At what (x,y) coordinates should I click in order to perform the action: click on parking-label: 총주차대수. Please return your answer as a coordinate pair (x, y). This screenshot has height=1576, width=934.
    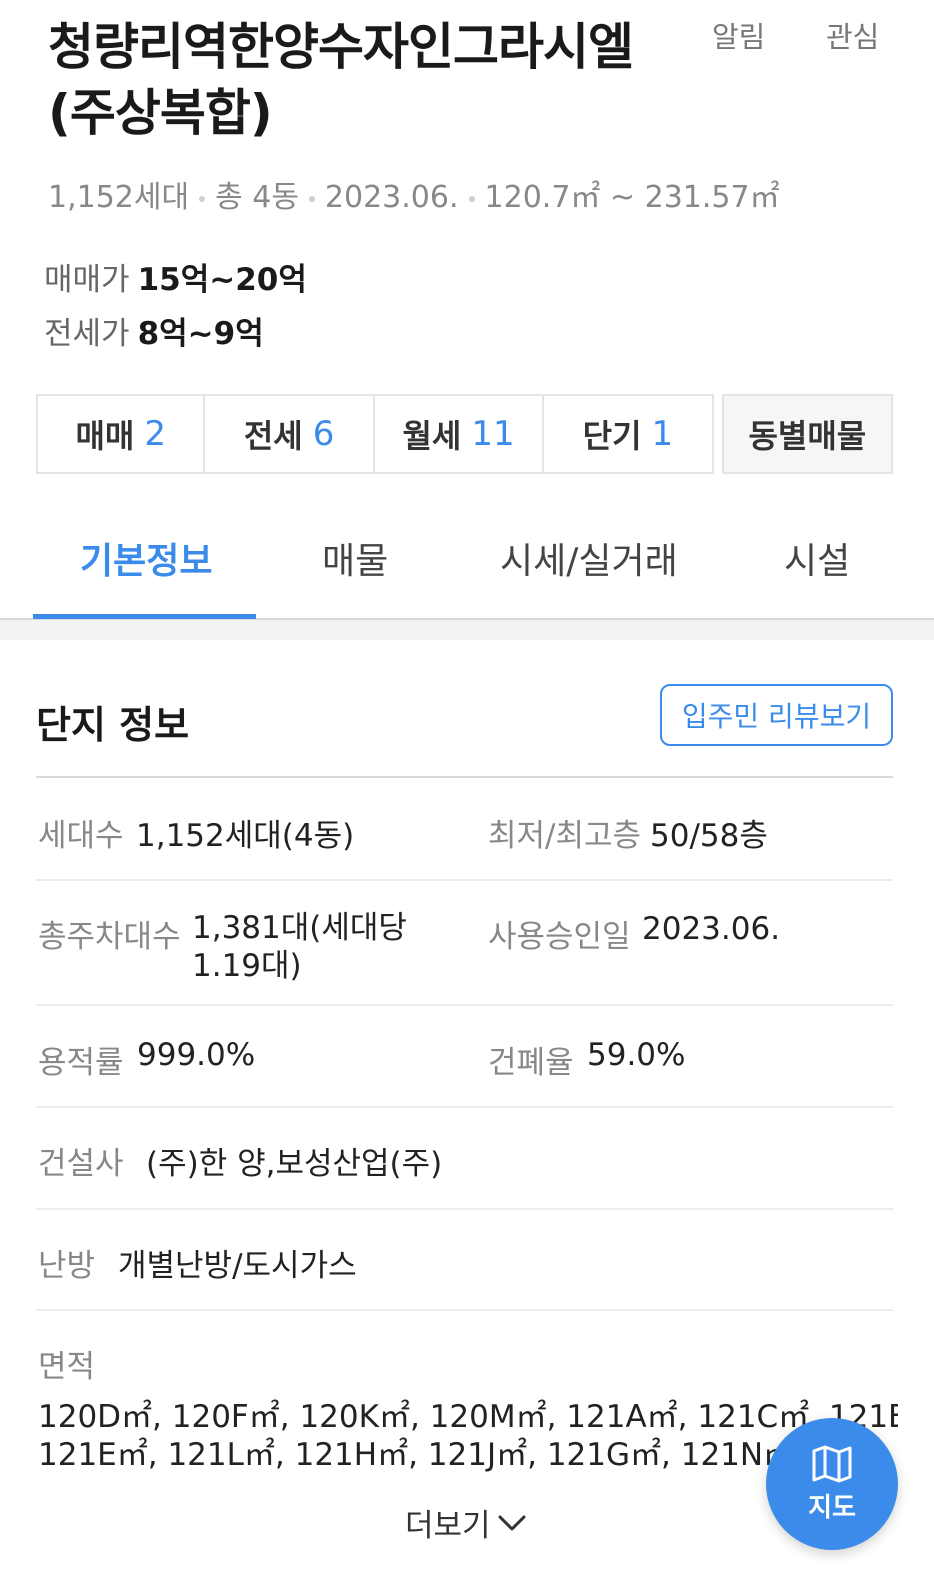
    Looking at the image, I should click on (109, 937).